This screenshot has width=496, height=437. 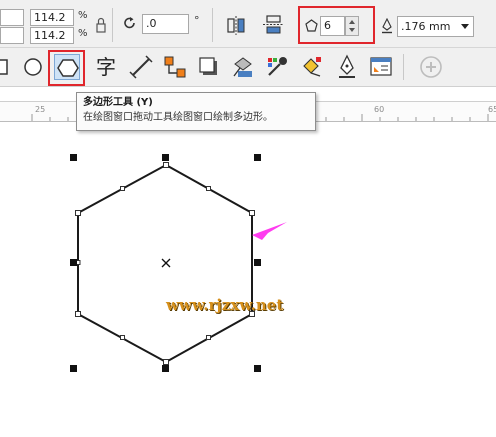 What do you see at coordinates (492, 109) in the screenshot?
I see `ruler-label: 65` at bounding box center [492, 109].